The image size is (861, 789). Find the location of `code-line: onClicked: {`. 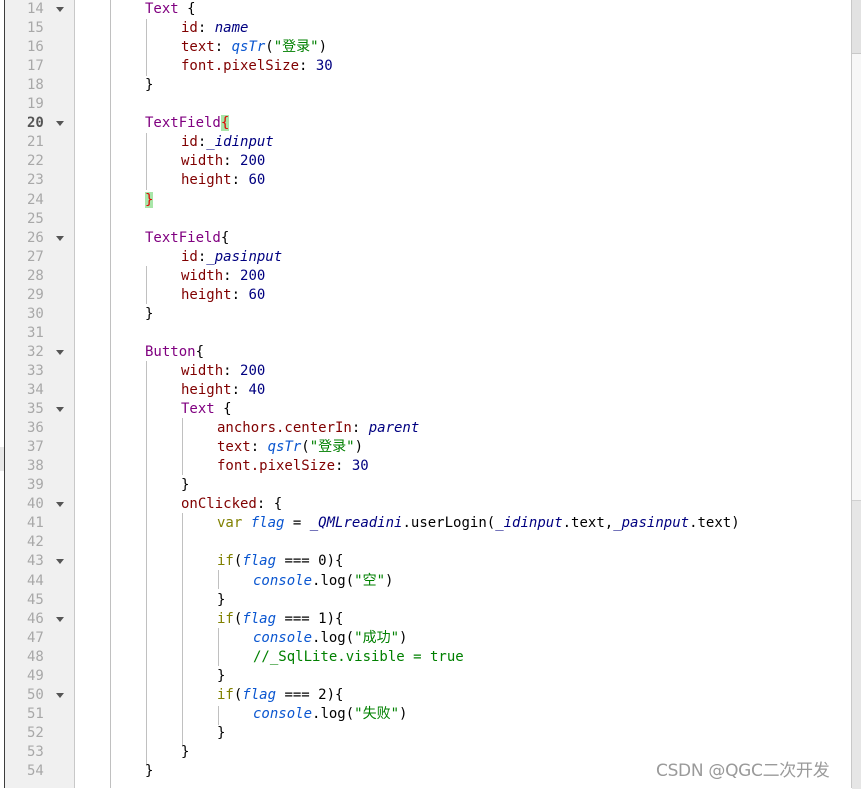

code-line: onClicked: { is located at coordinates (231, 504).